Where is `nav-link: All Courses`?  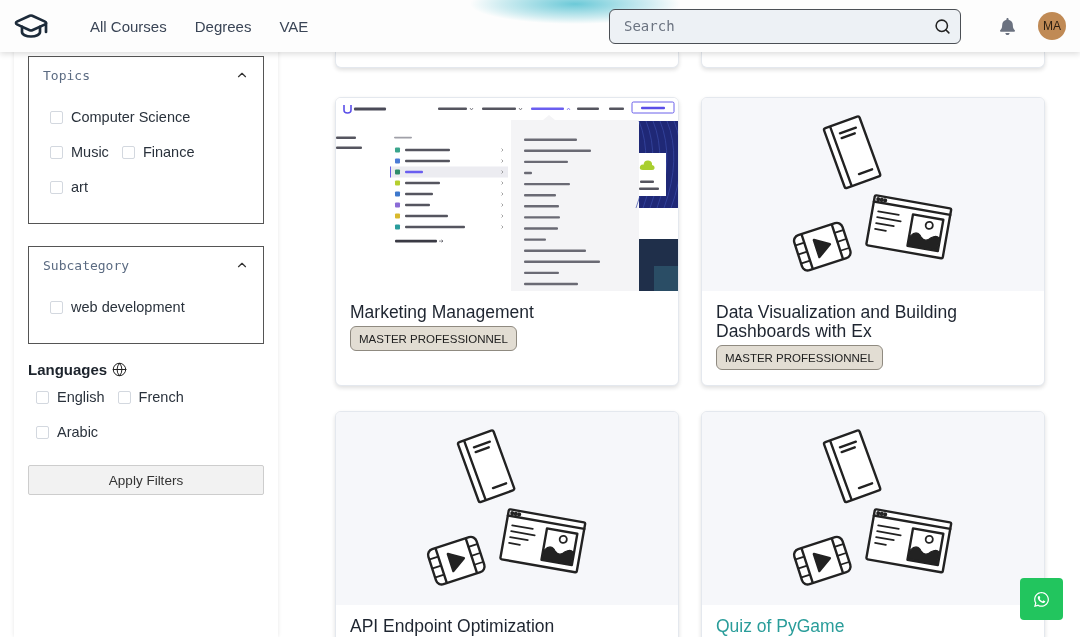 nav-link: All Courses is located at coordinates (128, 26).